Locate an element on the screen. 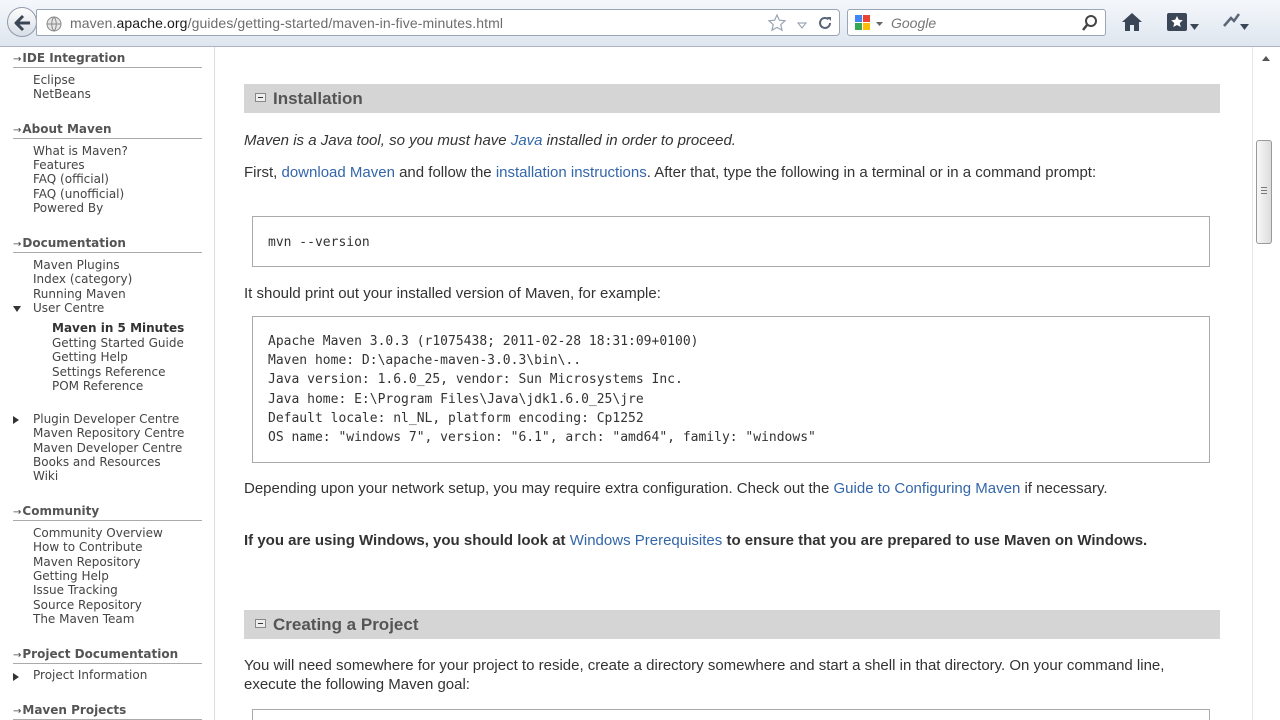 Image resolution: width=1280 pixels, height=720 pixels. text-fragment: if necessary. is located at coordinates (1064, 488).